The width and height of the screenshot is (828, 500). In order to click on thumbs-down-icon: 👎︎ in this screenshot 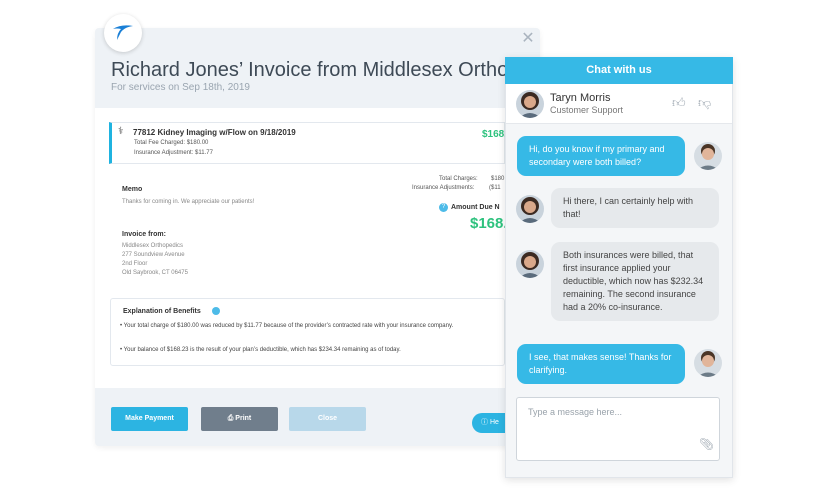, I will do `click(704, 103)`.